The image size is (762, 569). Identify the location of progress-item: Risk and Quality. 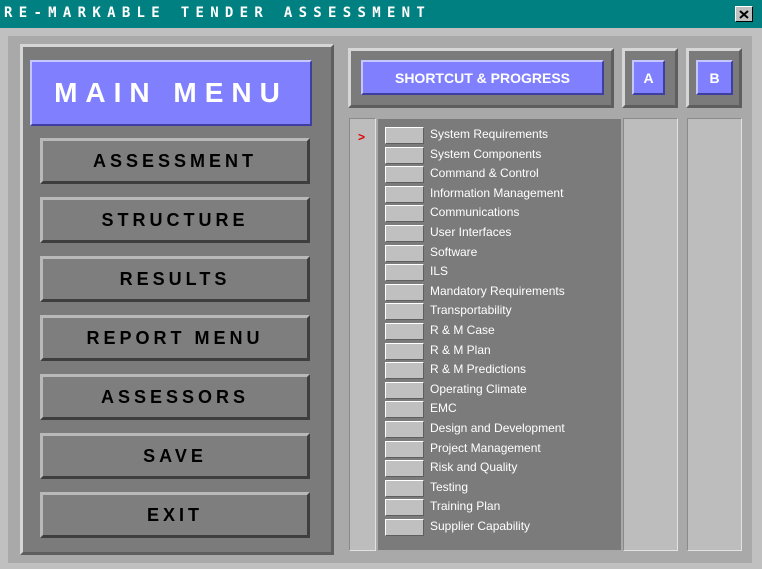
(505, 468).